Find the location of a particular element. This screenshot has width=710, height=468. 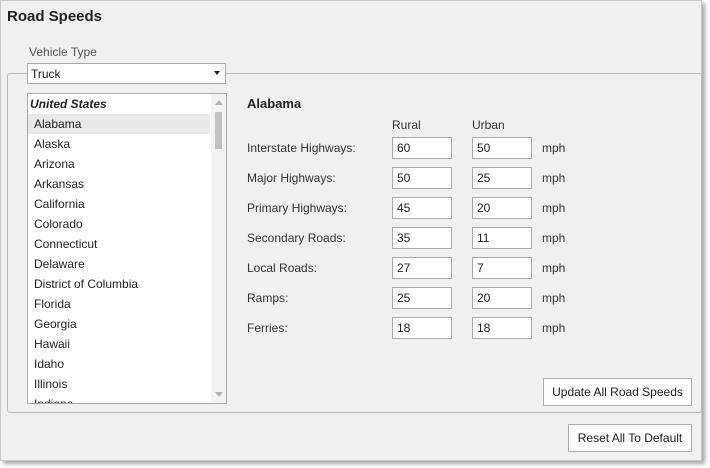

rural-speed-input: 45 is located at coordinates (422, 208).